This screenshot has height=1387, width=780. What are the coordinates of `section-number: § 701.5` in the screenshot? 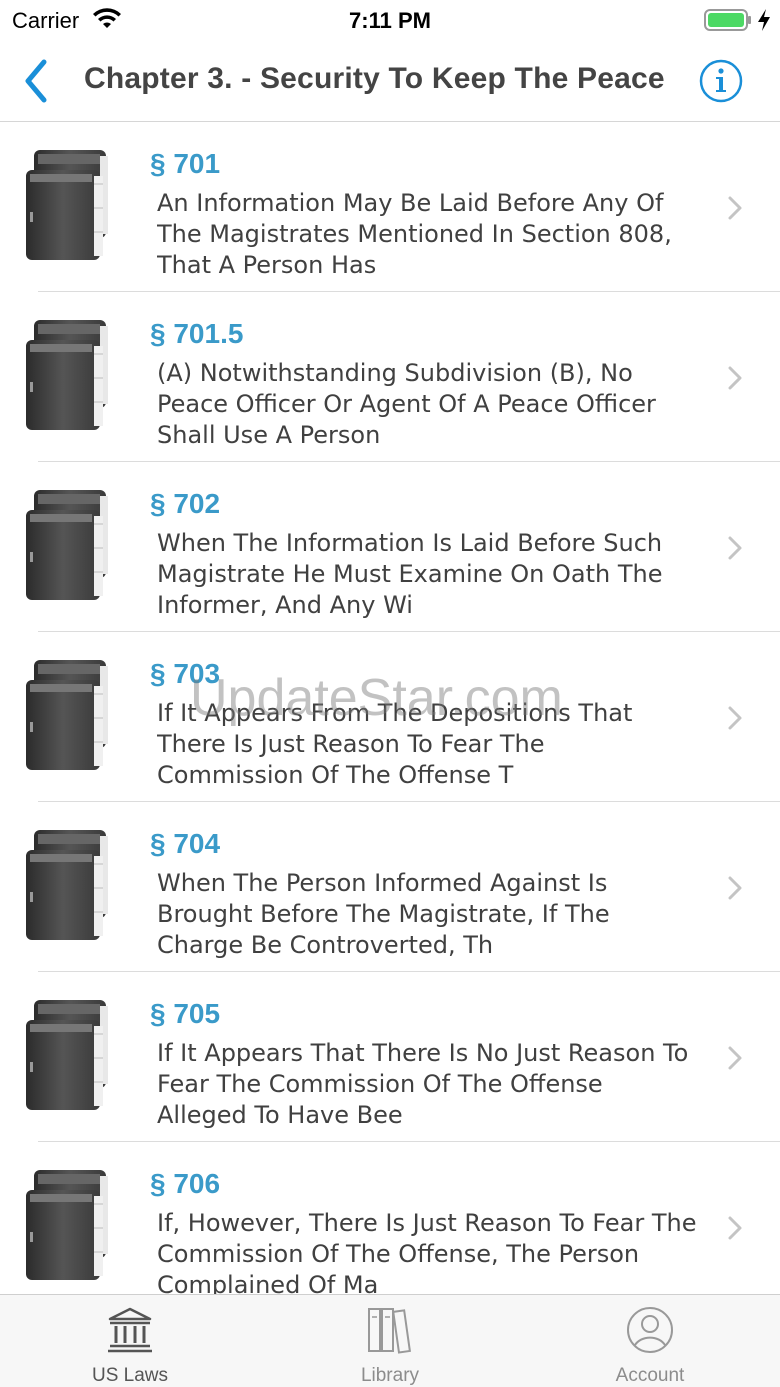 It's located at (197, 333).